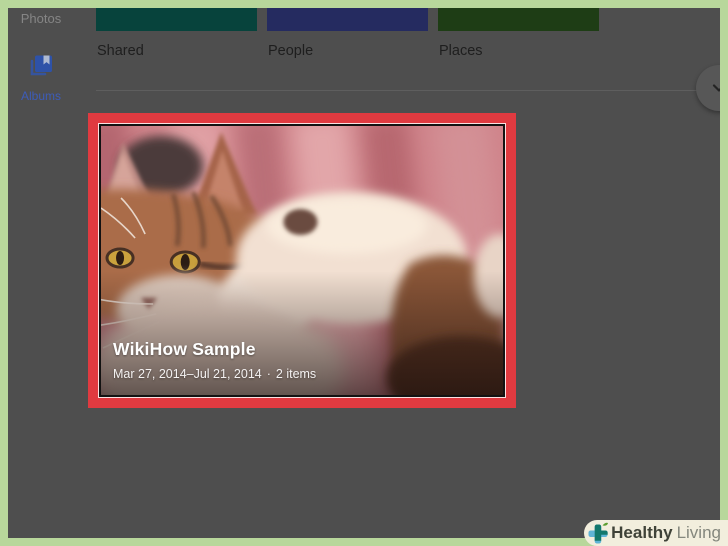  I want to click on healthy-living-watermark: Healthy Living, so click(656, 533).